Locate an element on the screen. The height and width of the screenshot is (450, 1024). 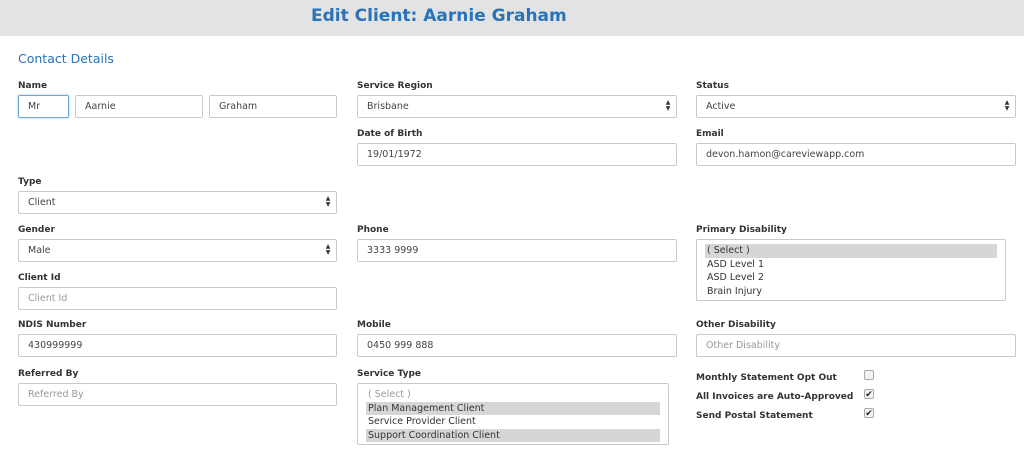
ndis-number-input: 430999999 is located at coordinates (177, 345).